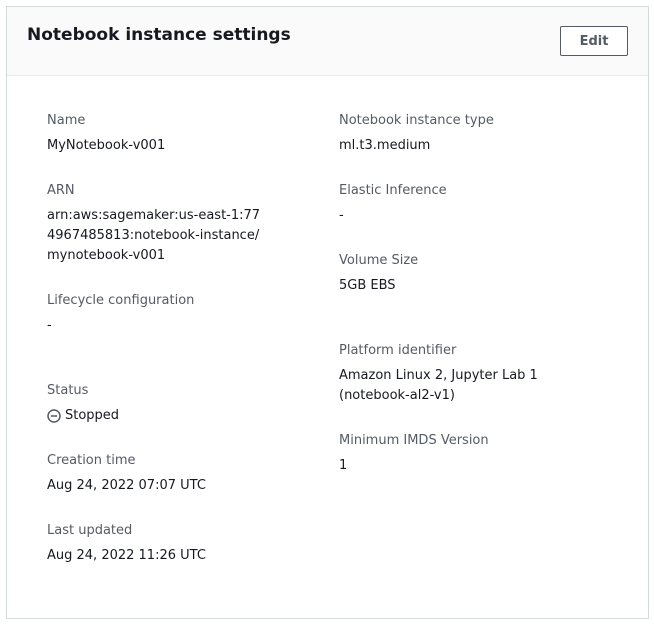 This screenshot has height=625, width=654. Describe the element at coordinates (126, 555) in the screenshot. I see `last-updated-value: Aug 24, 2022 11:26 UTC` at that location.